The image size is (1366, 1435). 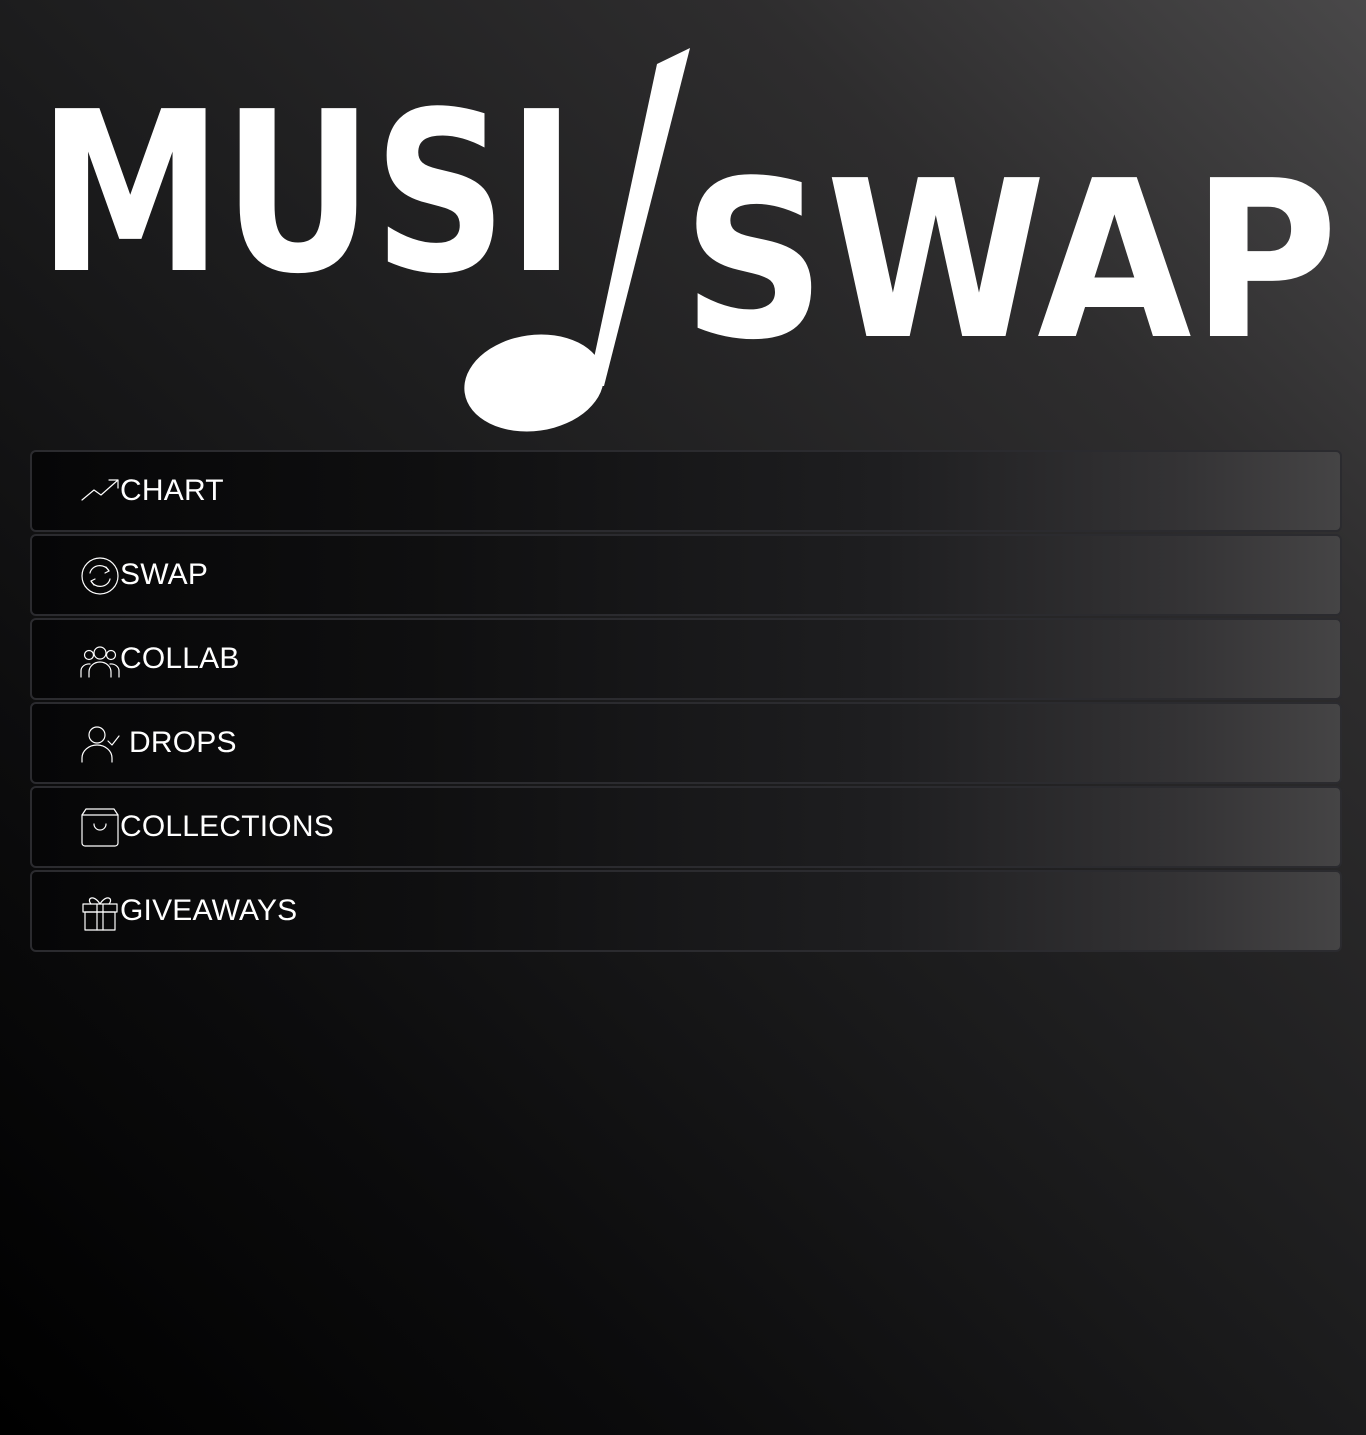 I want to click on user-check-icon, so click(x=100, y=743).